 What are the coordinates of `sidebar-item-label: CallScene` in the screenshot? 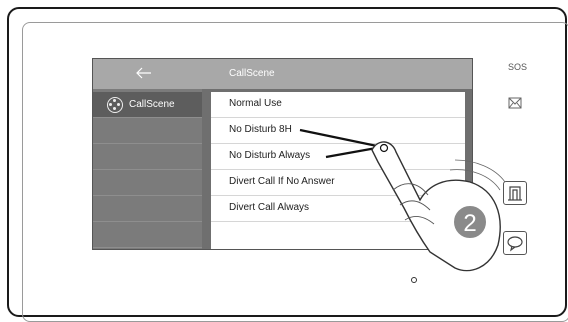 It's located at (152, 104).